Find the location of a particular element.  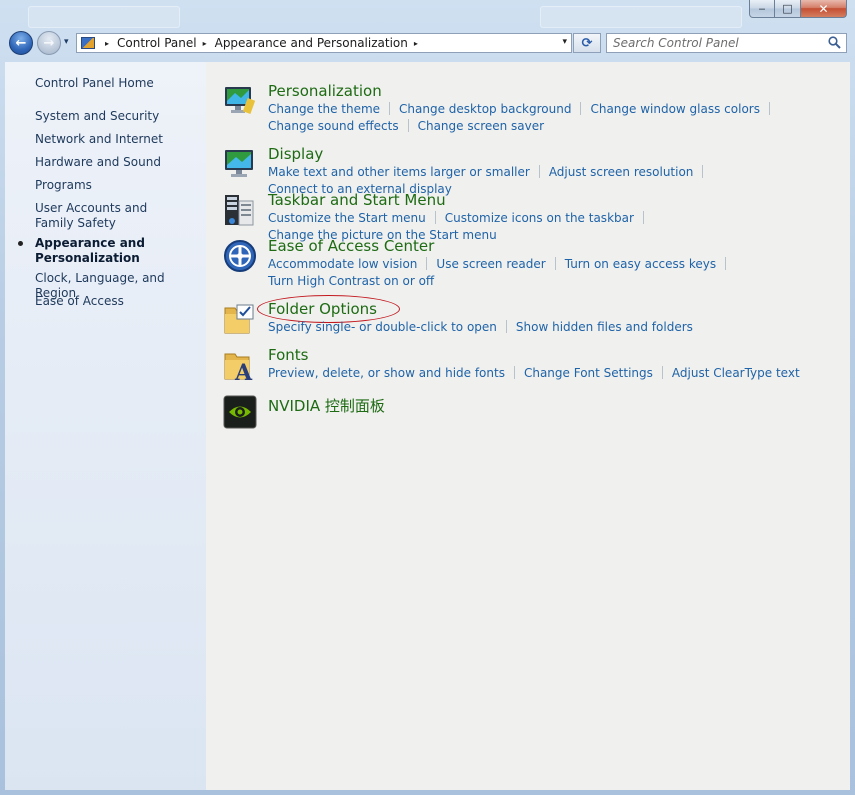

link-change-desktop-background: Change desktop background is located at coordinates (485, 109).